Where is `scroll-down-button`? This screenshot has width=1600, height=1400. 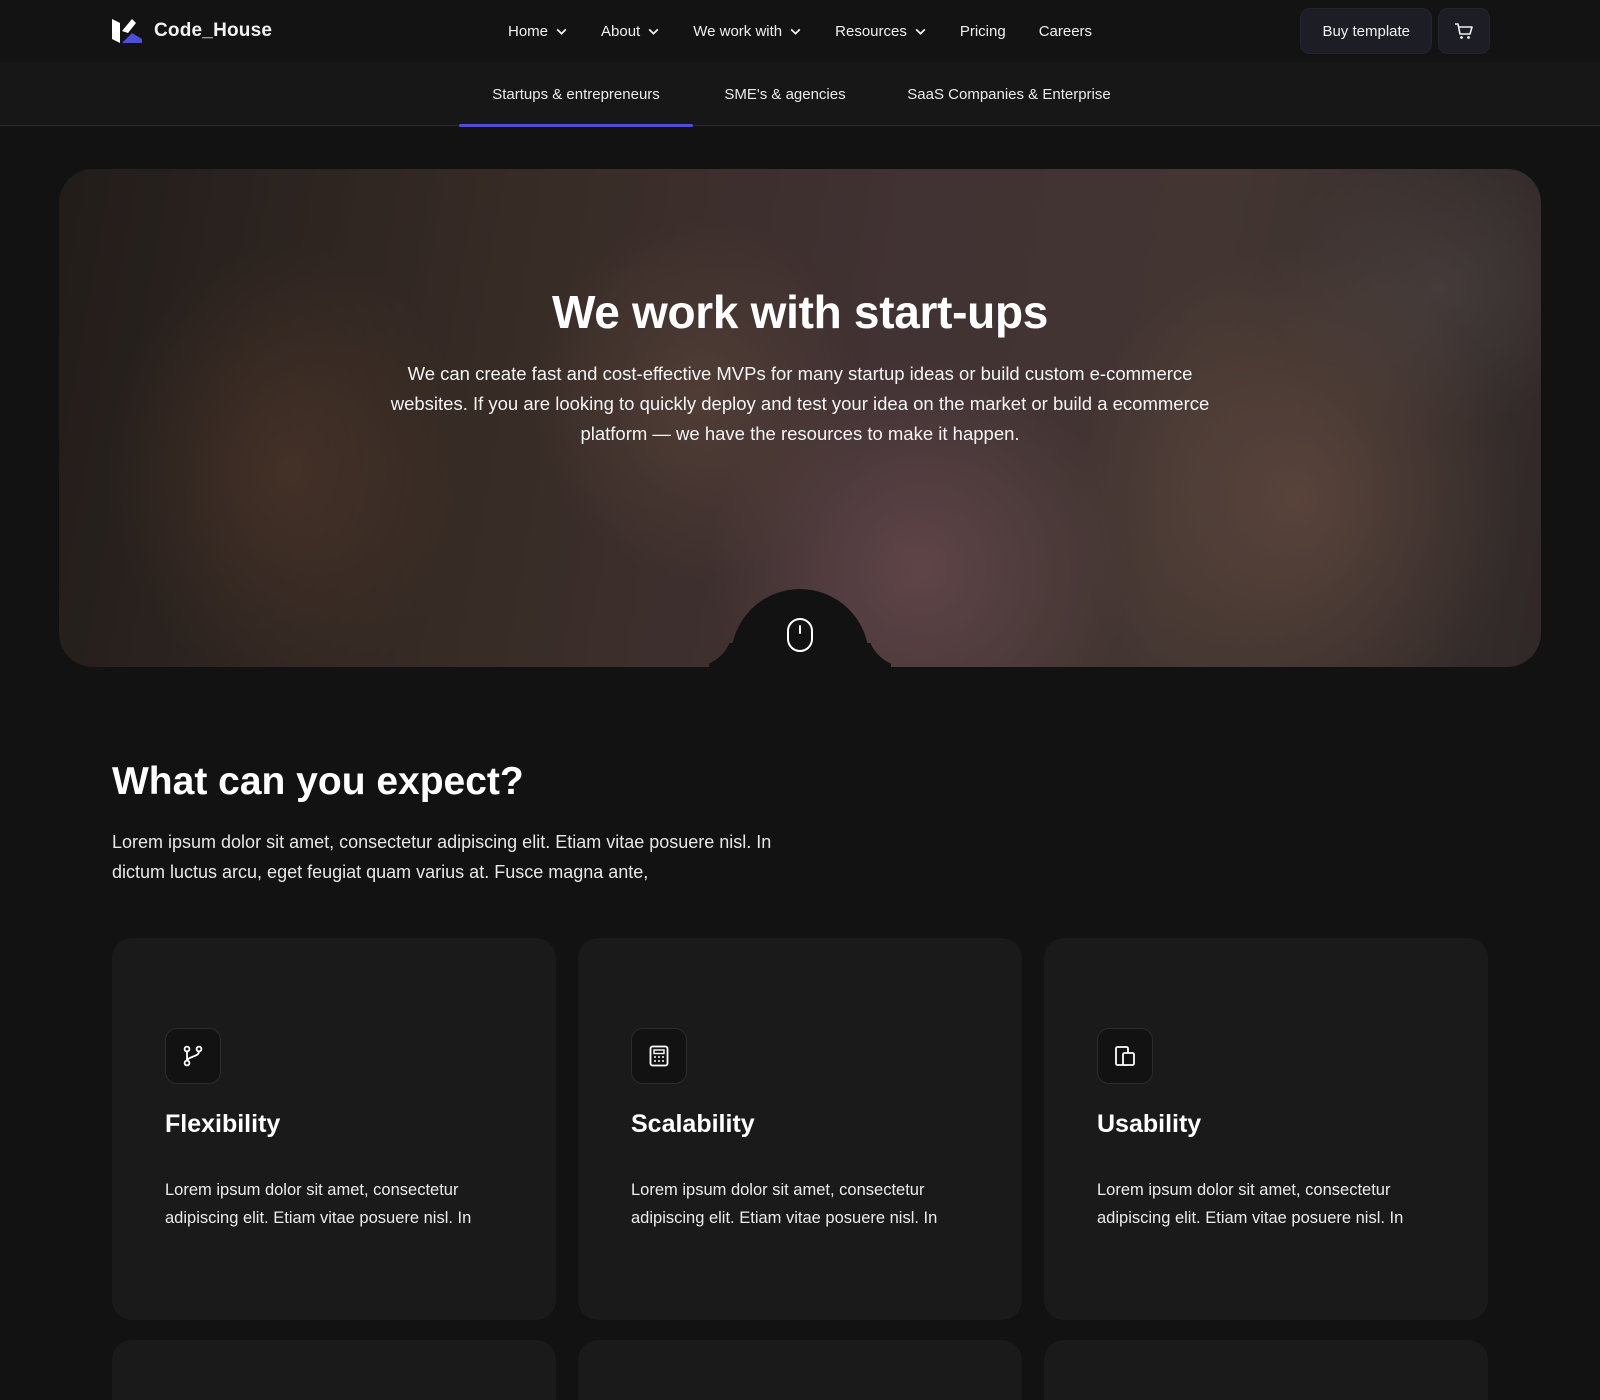 scroll-down-button is located at coordinates (800, 628).